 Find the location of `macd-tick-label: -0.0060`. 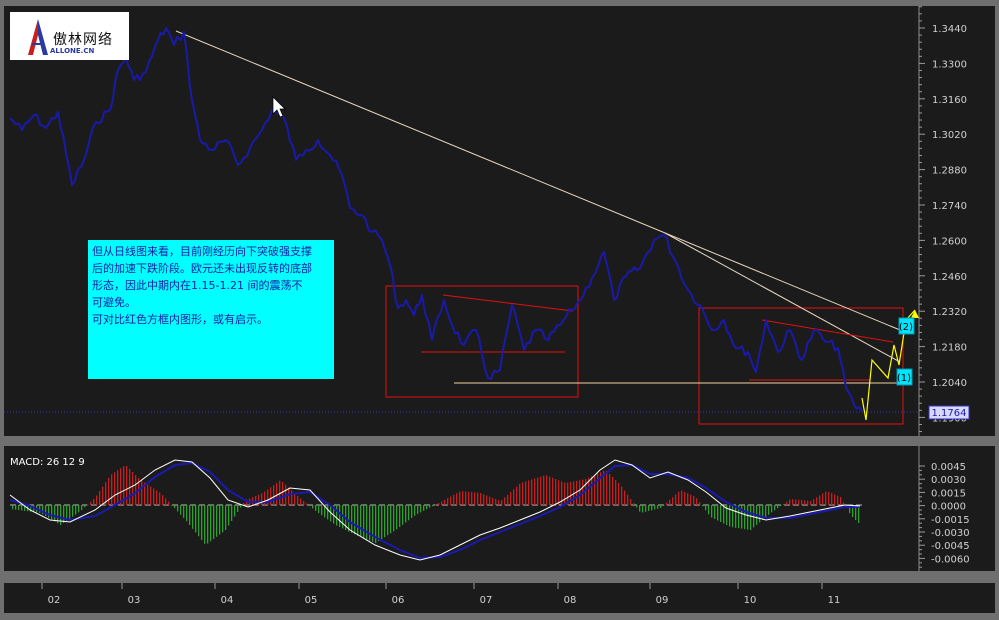

macd-tick-label: -0.0060 is located at coordinates (950, 559).